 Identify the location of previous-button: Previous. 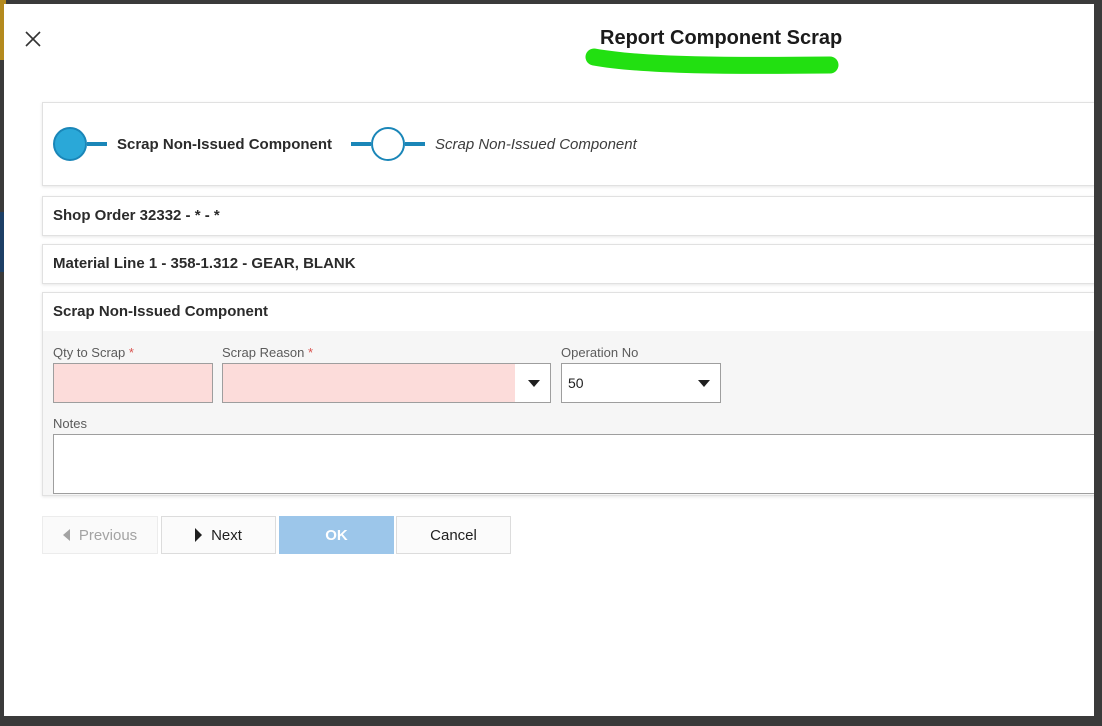
(100, 535).